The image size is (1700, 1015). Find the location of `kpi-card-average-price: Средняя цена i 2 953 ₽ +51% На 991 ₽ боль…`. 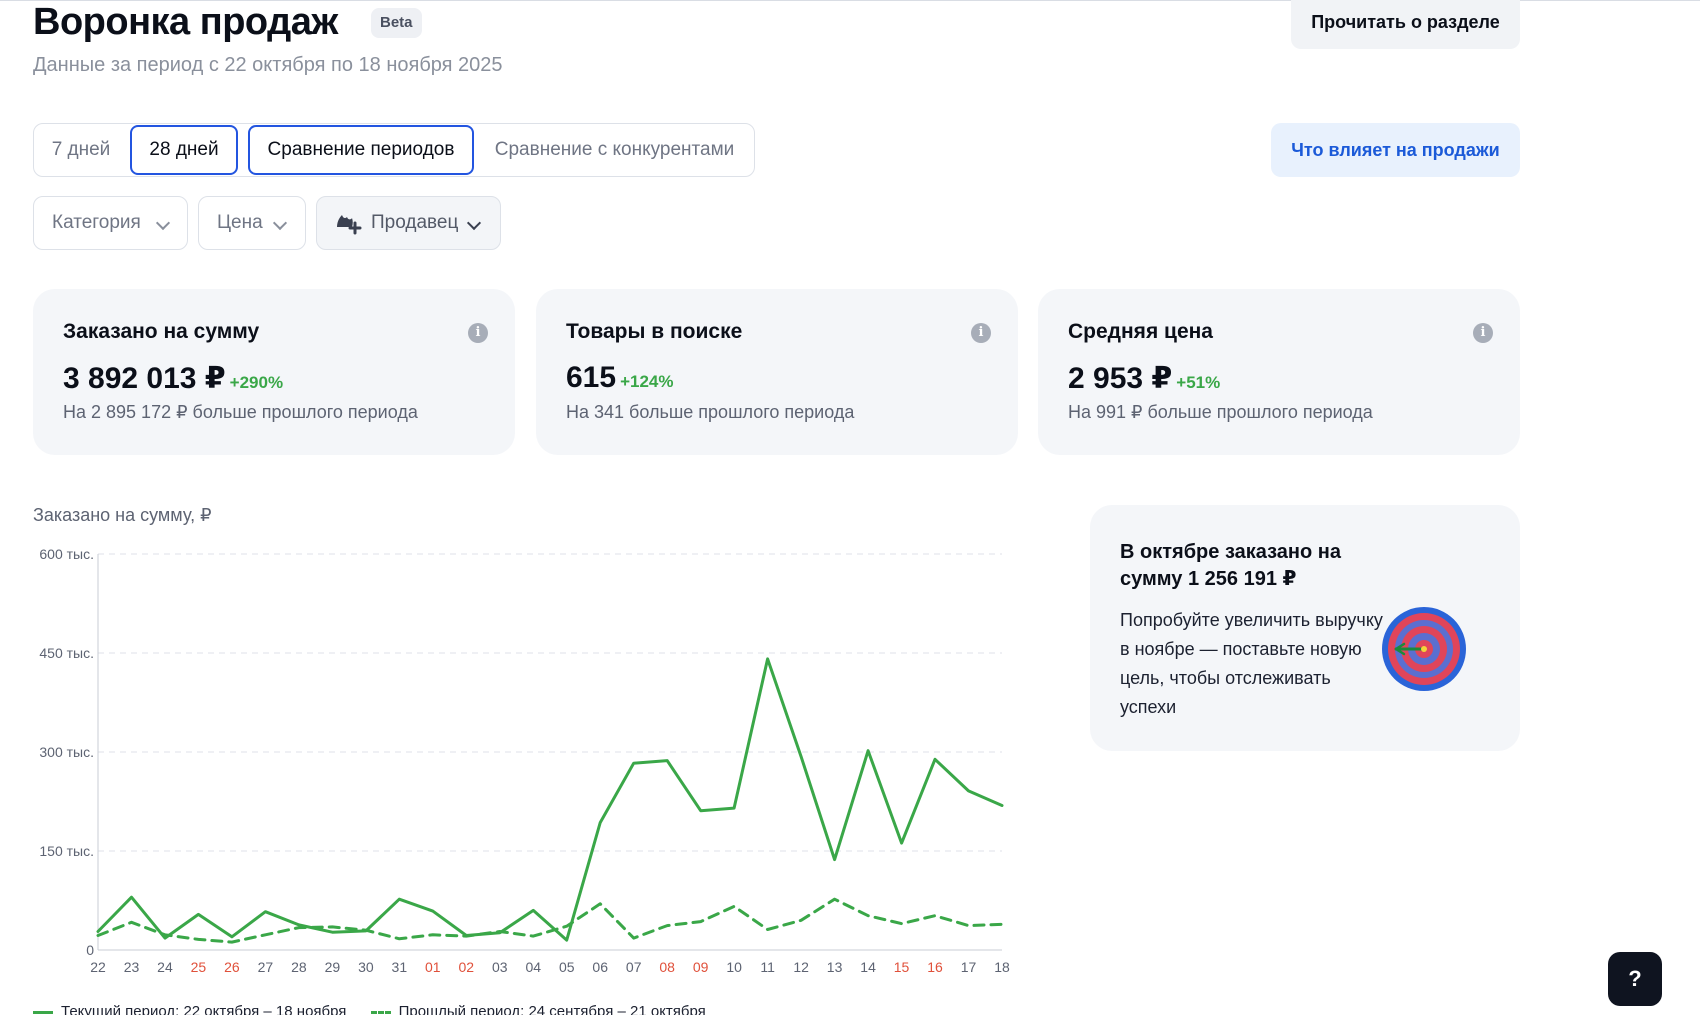

kpi-card-average-price: Средняя цена i 2 953 ₽ +51% На 991 ₽ боль… is located at coordinates (1279, 372).